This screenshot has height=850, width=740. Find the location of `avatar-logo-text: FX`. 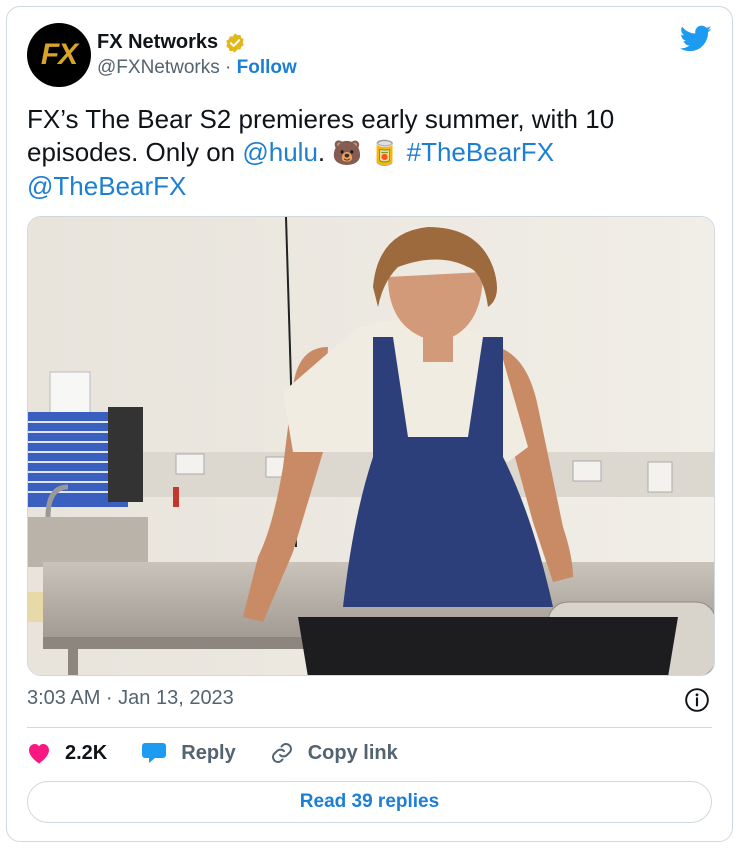

avatar-logo-text: FX is located at coordinates (59, 54).